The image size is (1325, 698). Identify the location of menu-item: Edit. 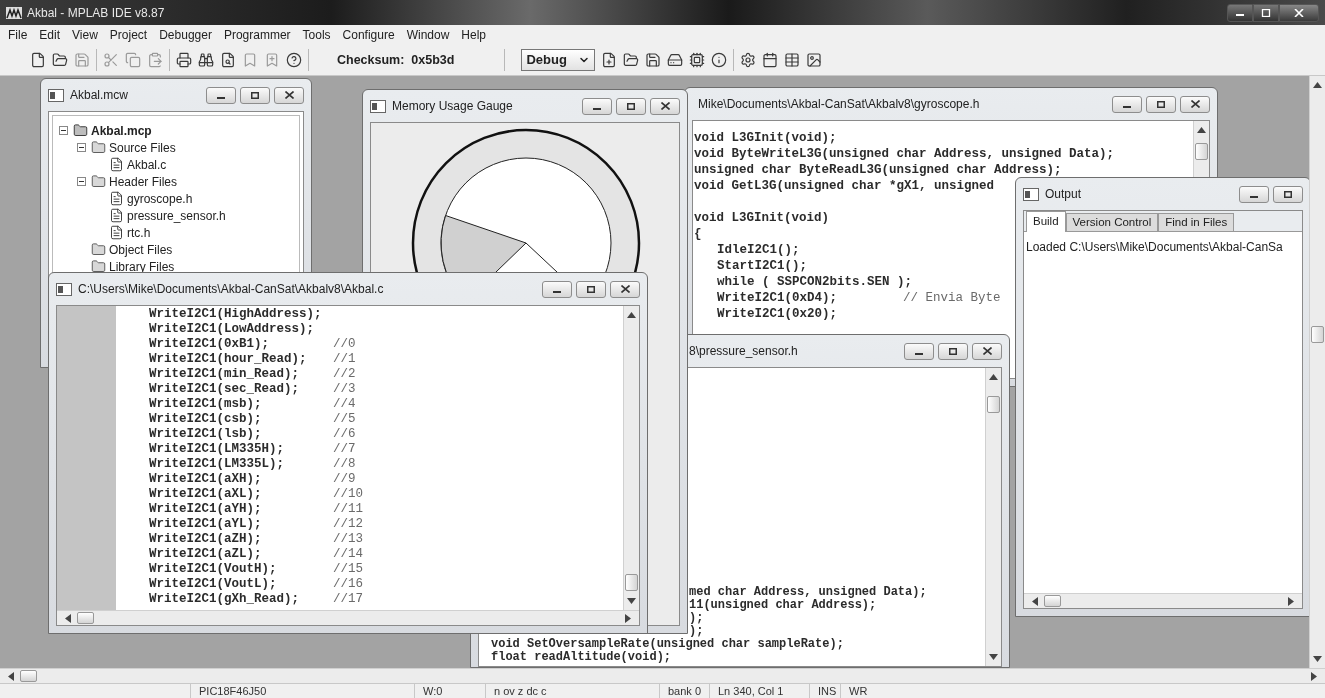
(50, 35).